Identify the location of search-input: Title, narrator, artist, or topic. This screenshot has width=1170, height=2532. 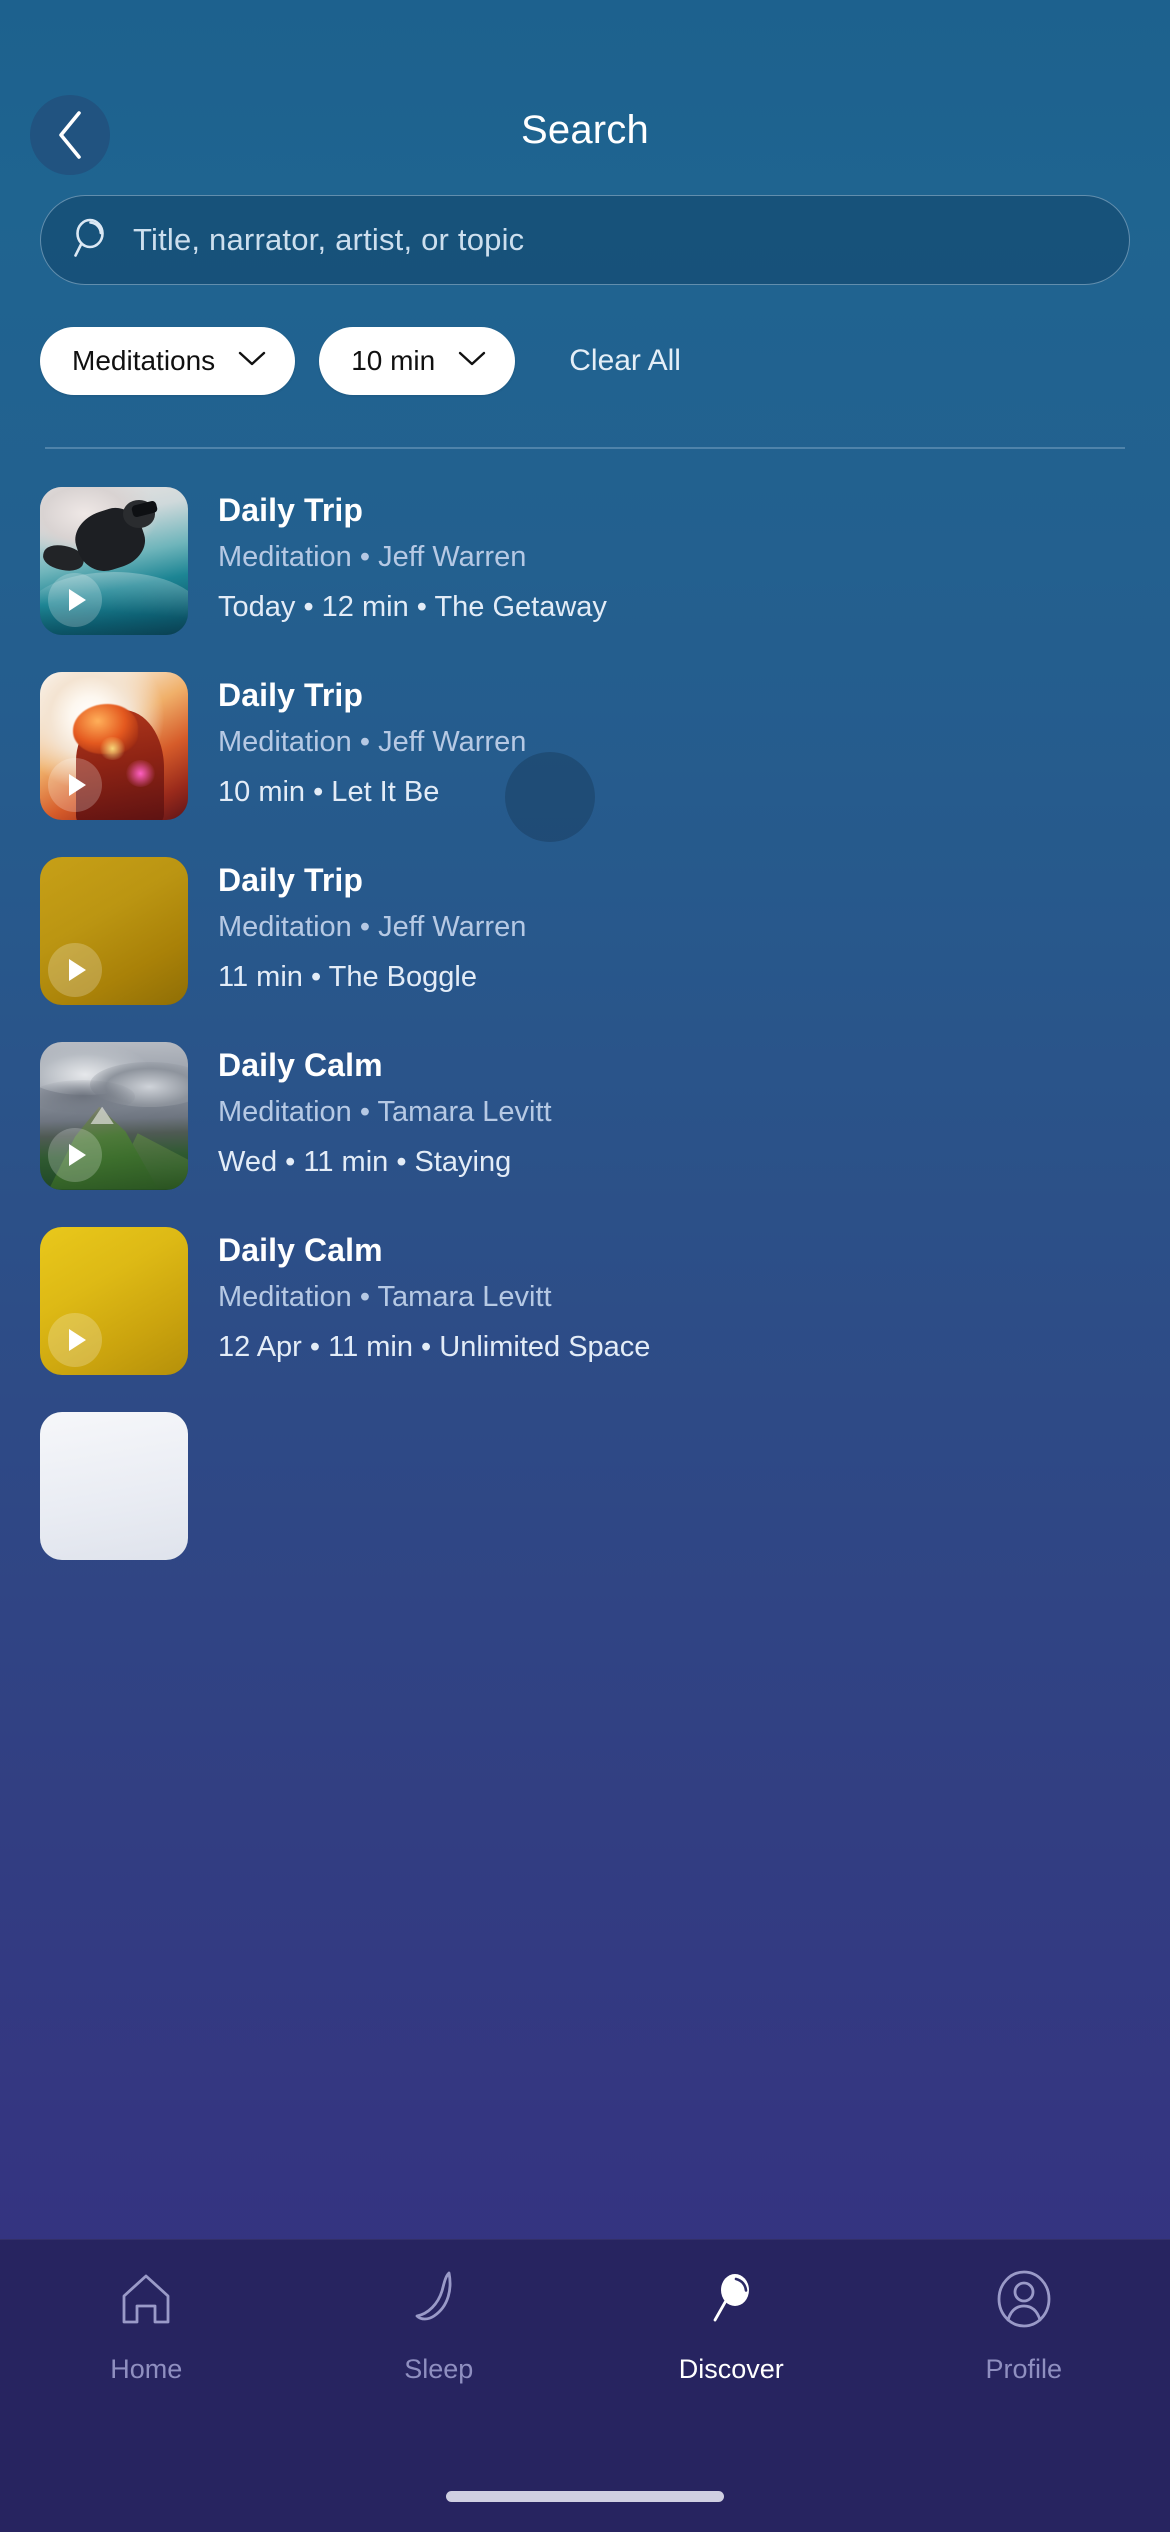
(585, 240).